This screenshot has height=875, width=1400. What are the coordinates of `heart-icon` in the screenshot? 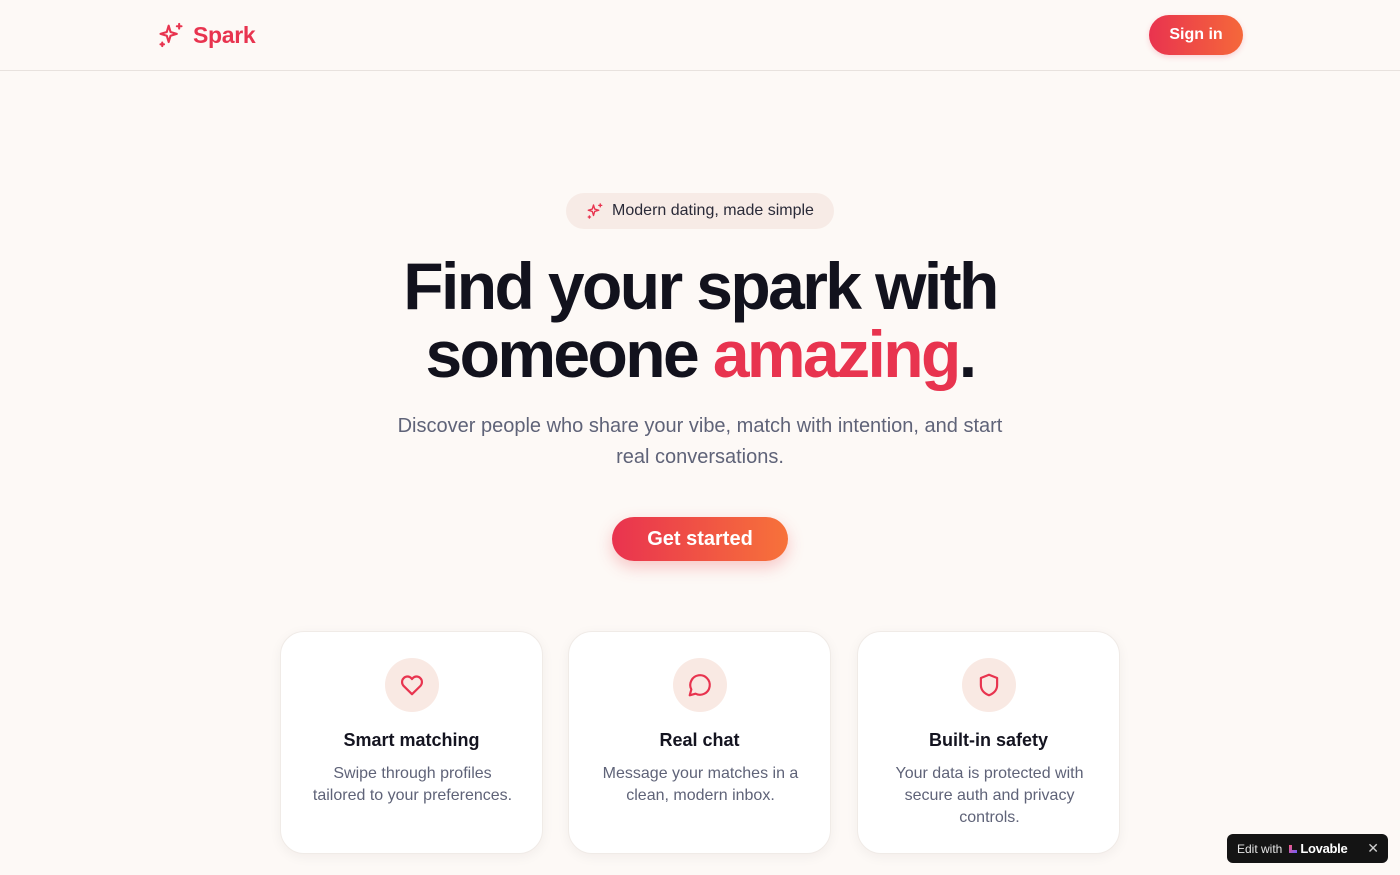 It's located at (412, 685).